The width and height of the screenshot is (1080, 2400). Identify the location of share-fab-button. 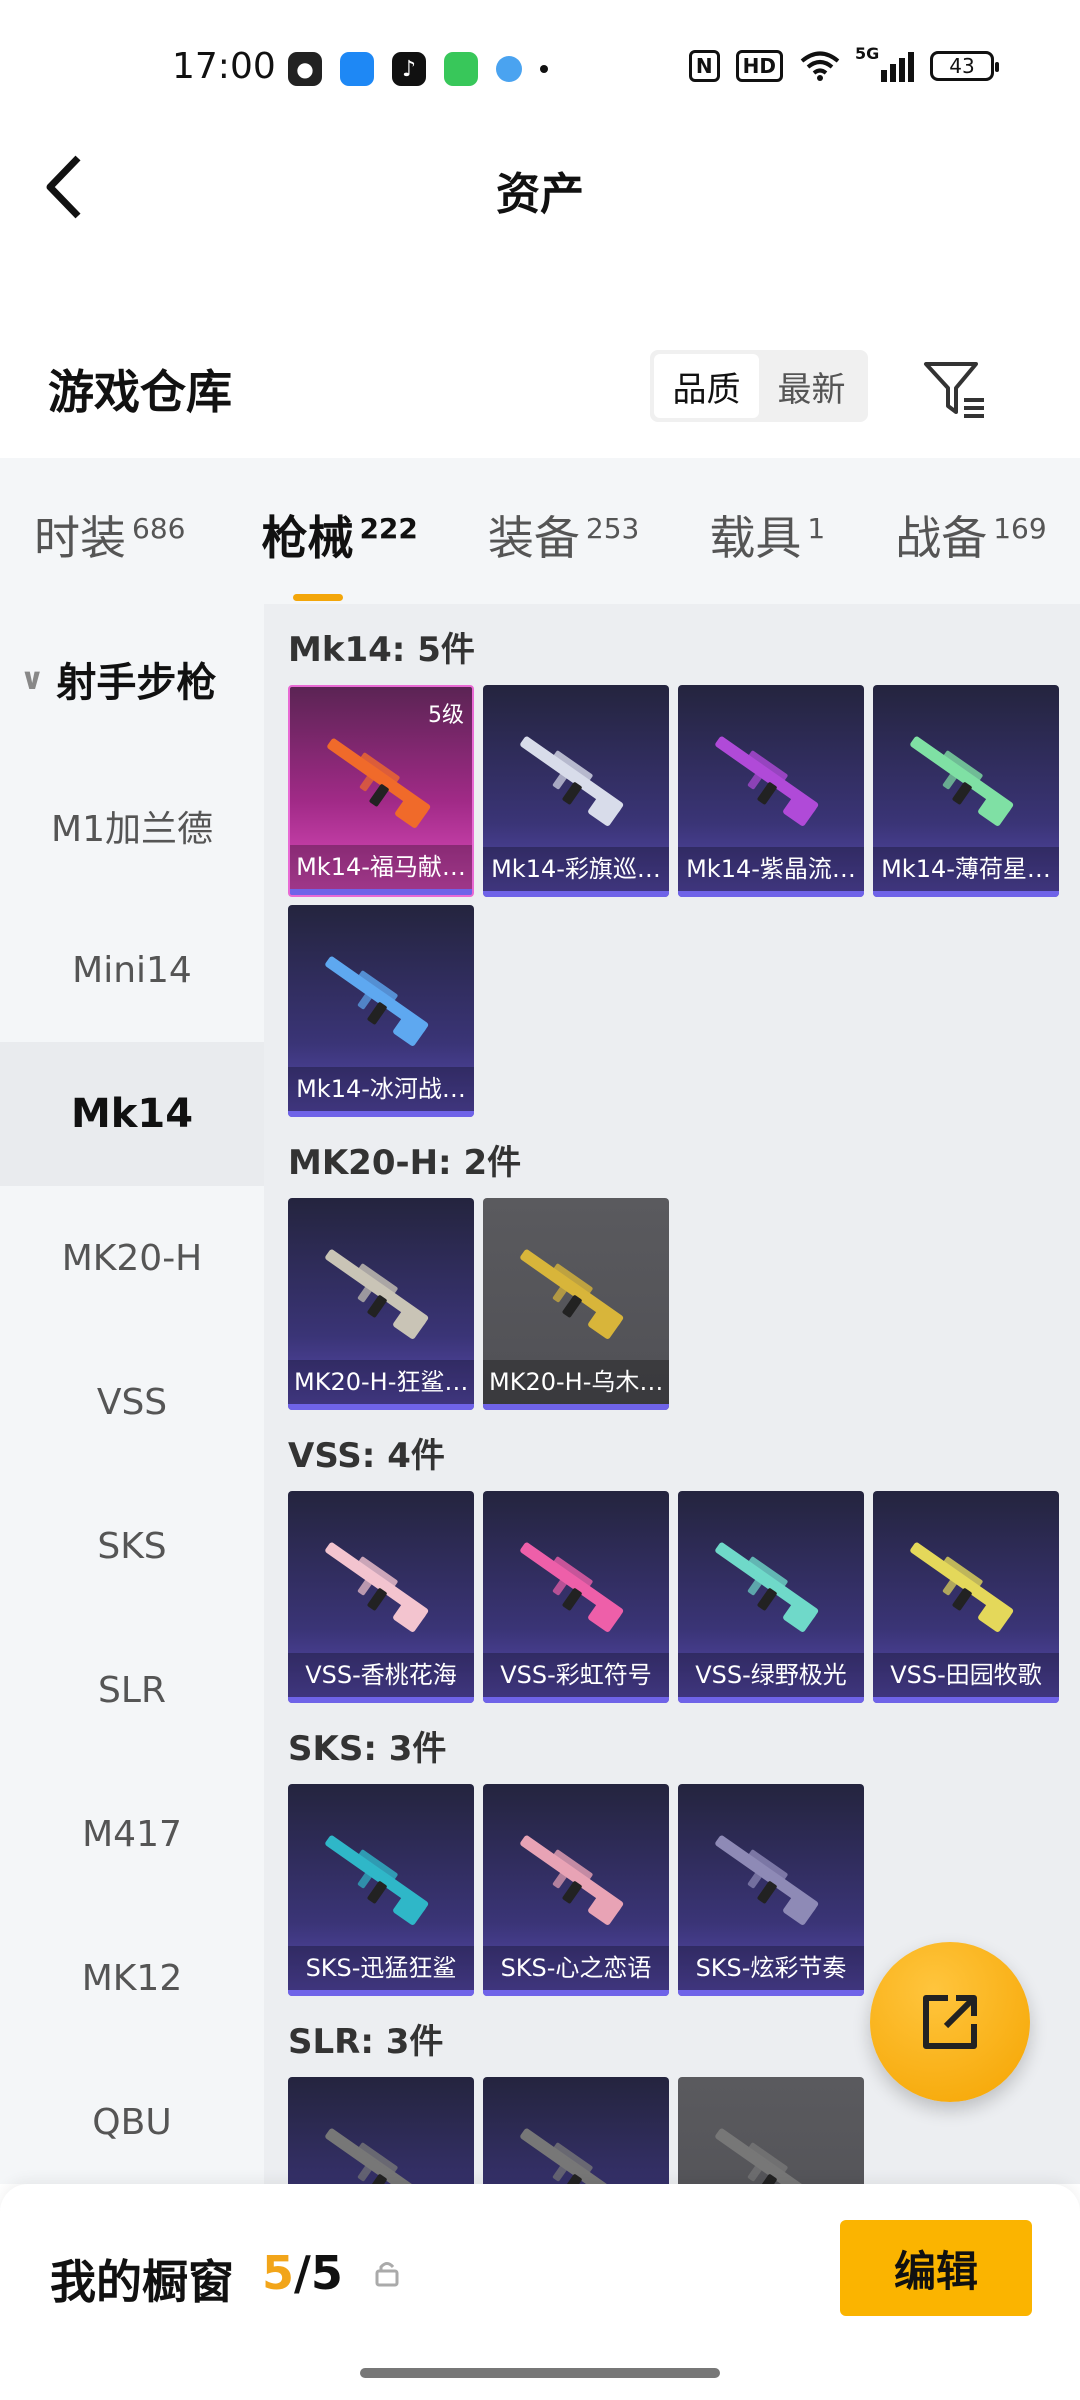
(950, 2022).